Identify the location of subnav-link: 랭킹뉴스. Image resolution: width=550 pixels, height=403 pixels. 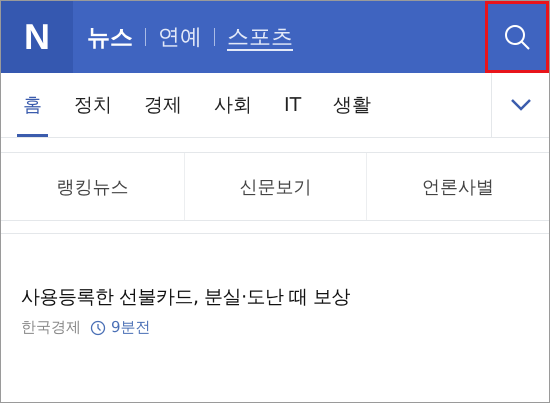
(92, 186).